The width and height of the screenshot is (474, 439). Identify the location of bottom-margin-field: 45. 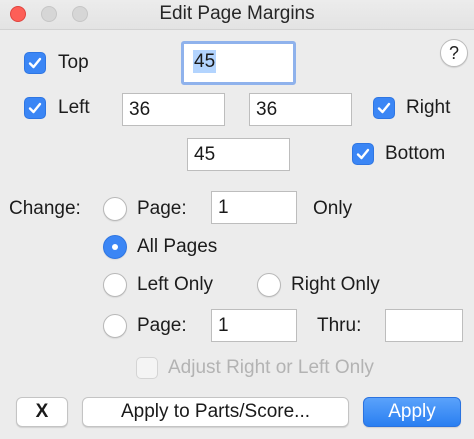
(238, 154).